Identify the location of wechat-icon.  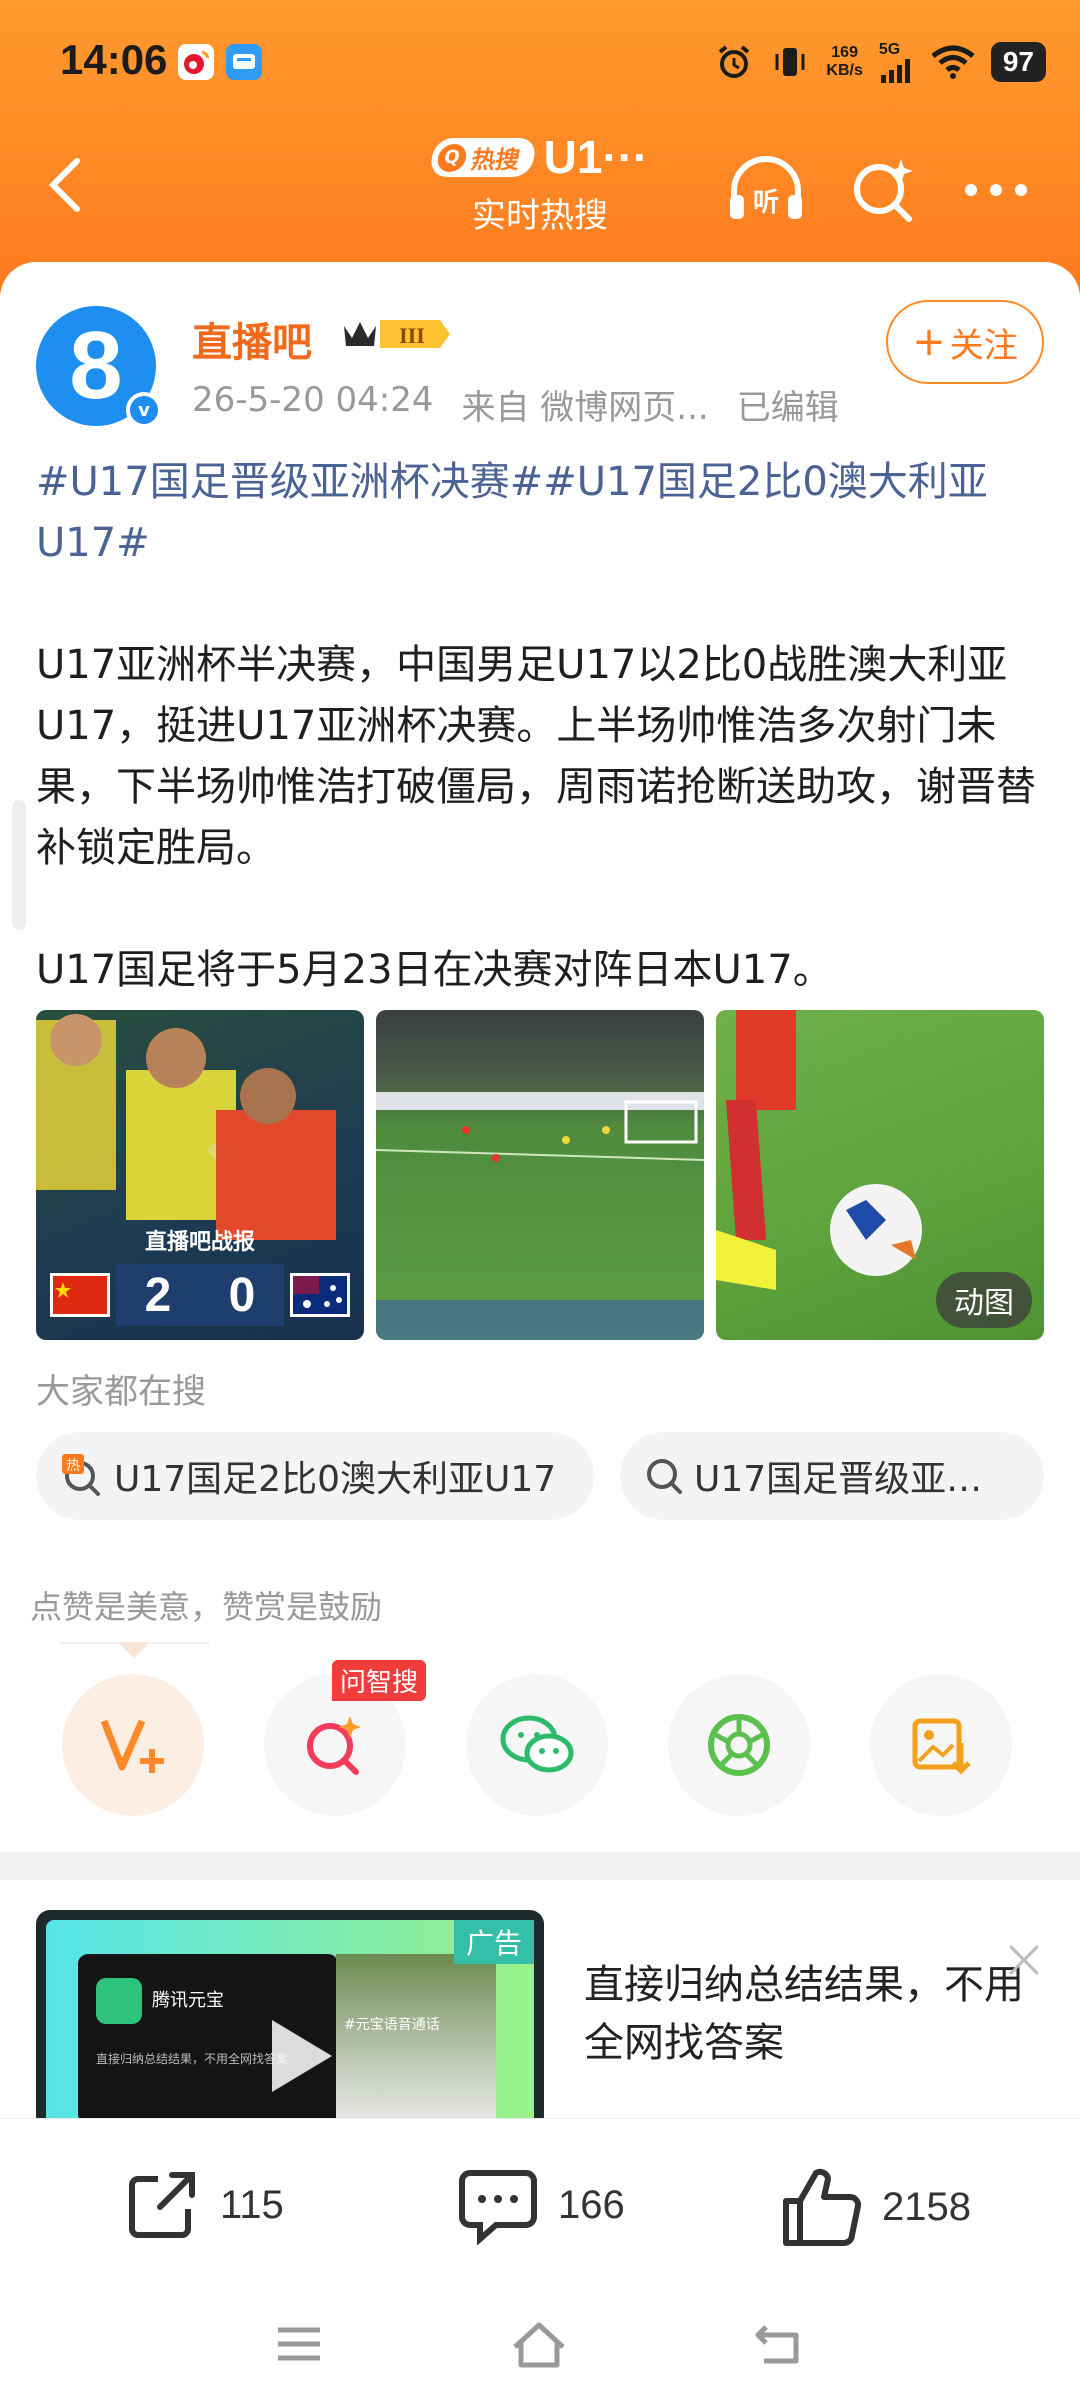
(537, 1744).